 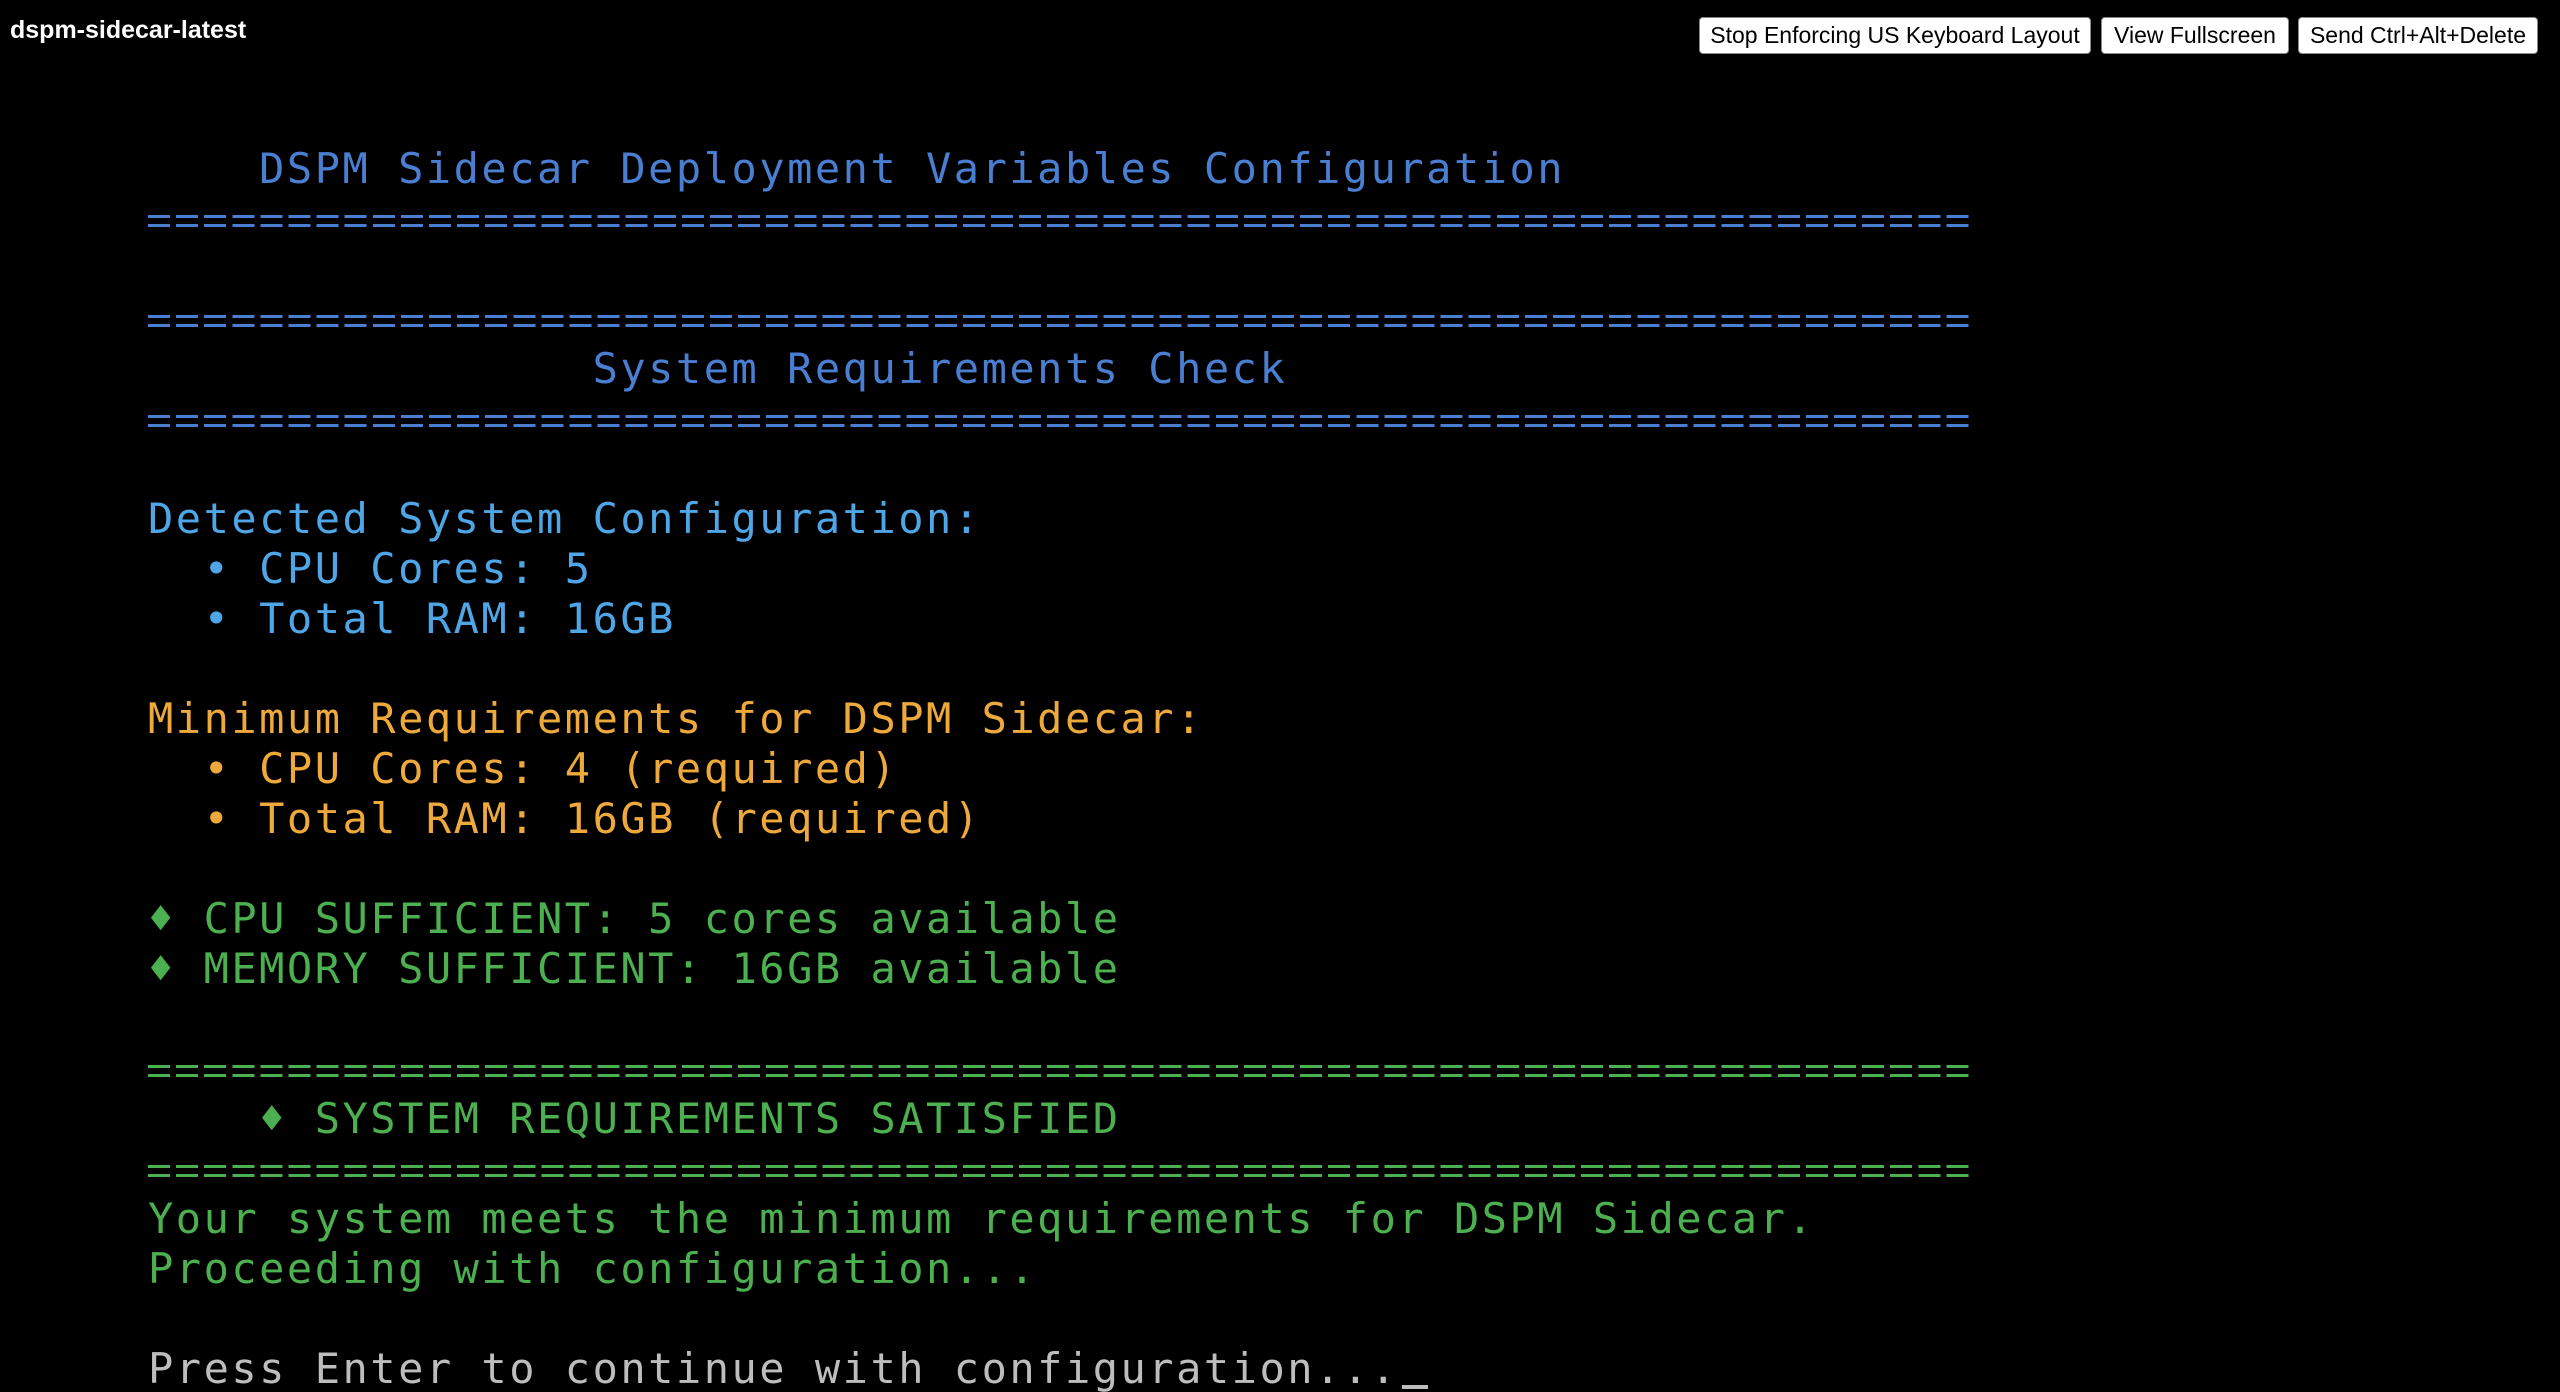 I want to click on separator-main-title, so click(x=1061, y=221).